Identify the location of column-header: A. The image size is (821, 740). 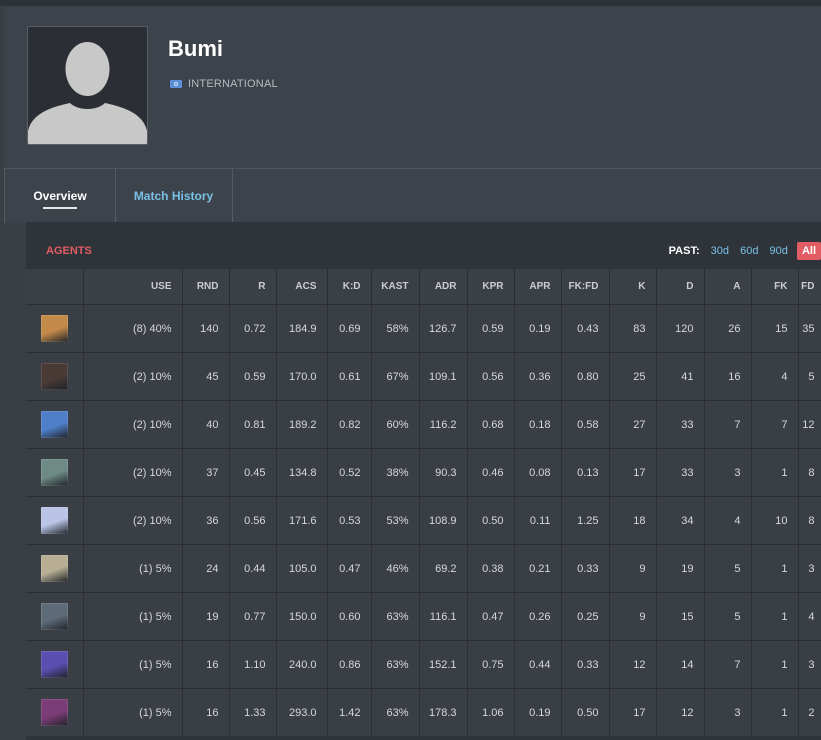
(728, 287).